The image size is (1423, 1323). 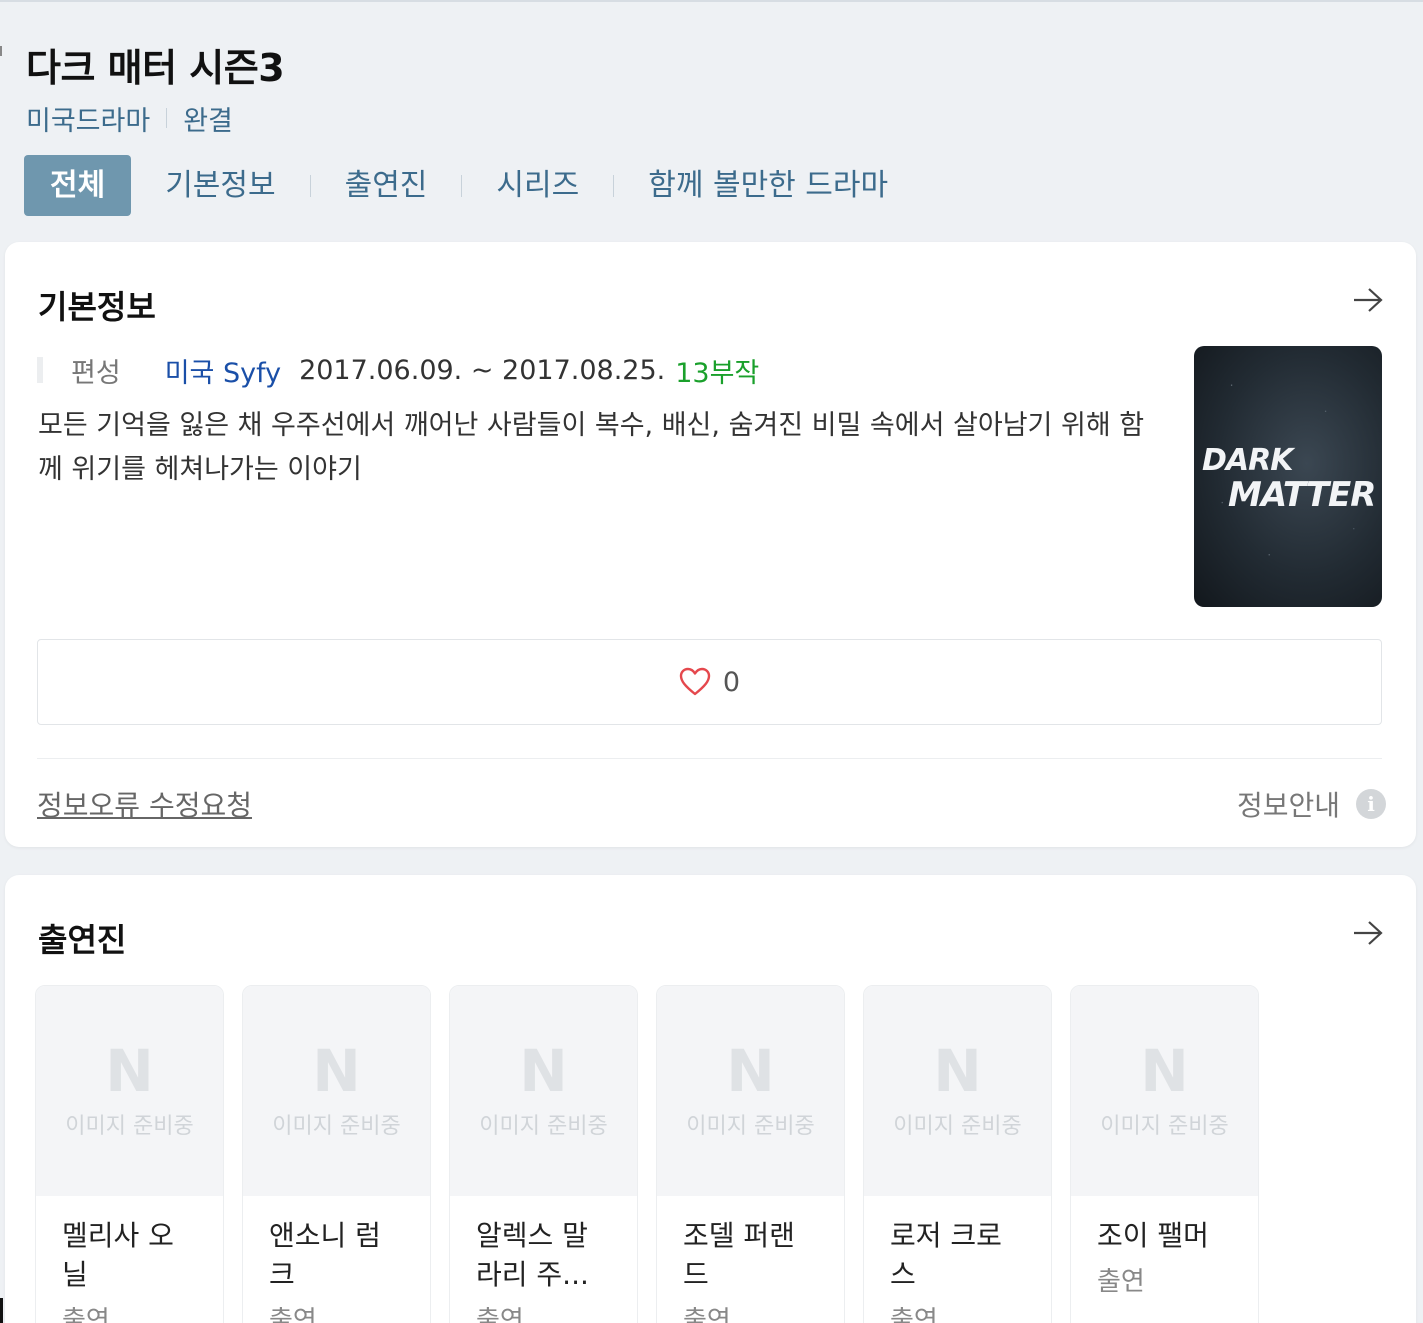 What do you see at coordinates (716, 90) in the screenshot?
I see `page-header: 다크 매터 시즌3 미국드라마 완결` at bounding box center [716, 90].